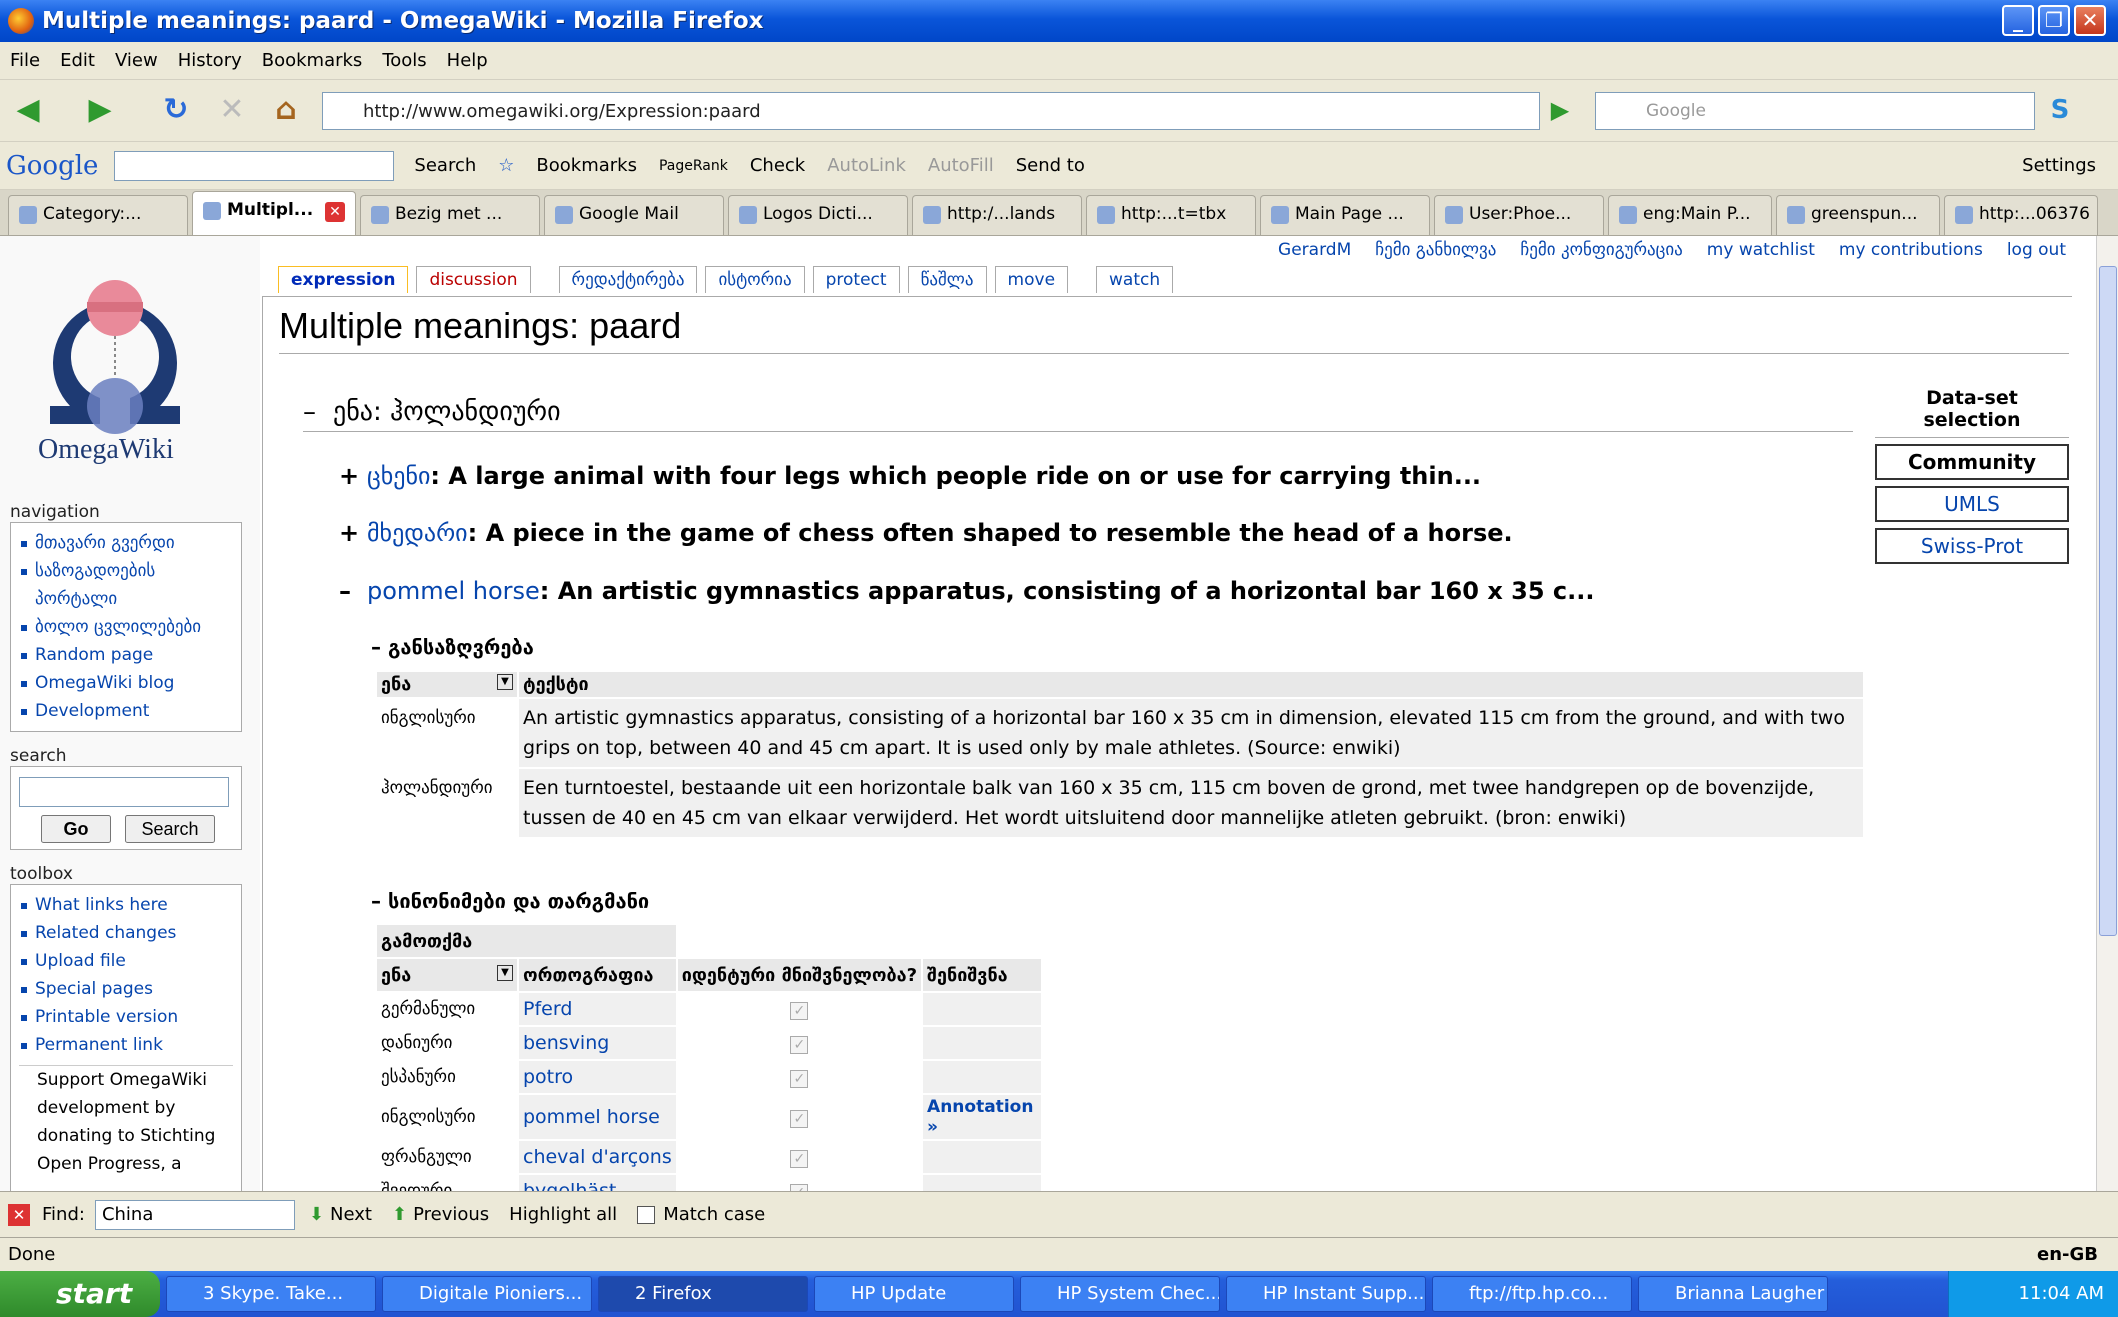  What do you see at coordinates (1171, 215) in the screenshot?
I see `tab-http-tbx: http:...t=tbx` at bounding box center [1171, 215].